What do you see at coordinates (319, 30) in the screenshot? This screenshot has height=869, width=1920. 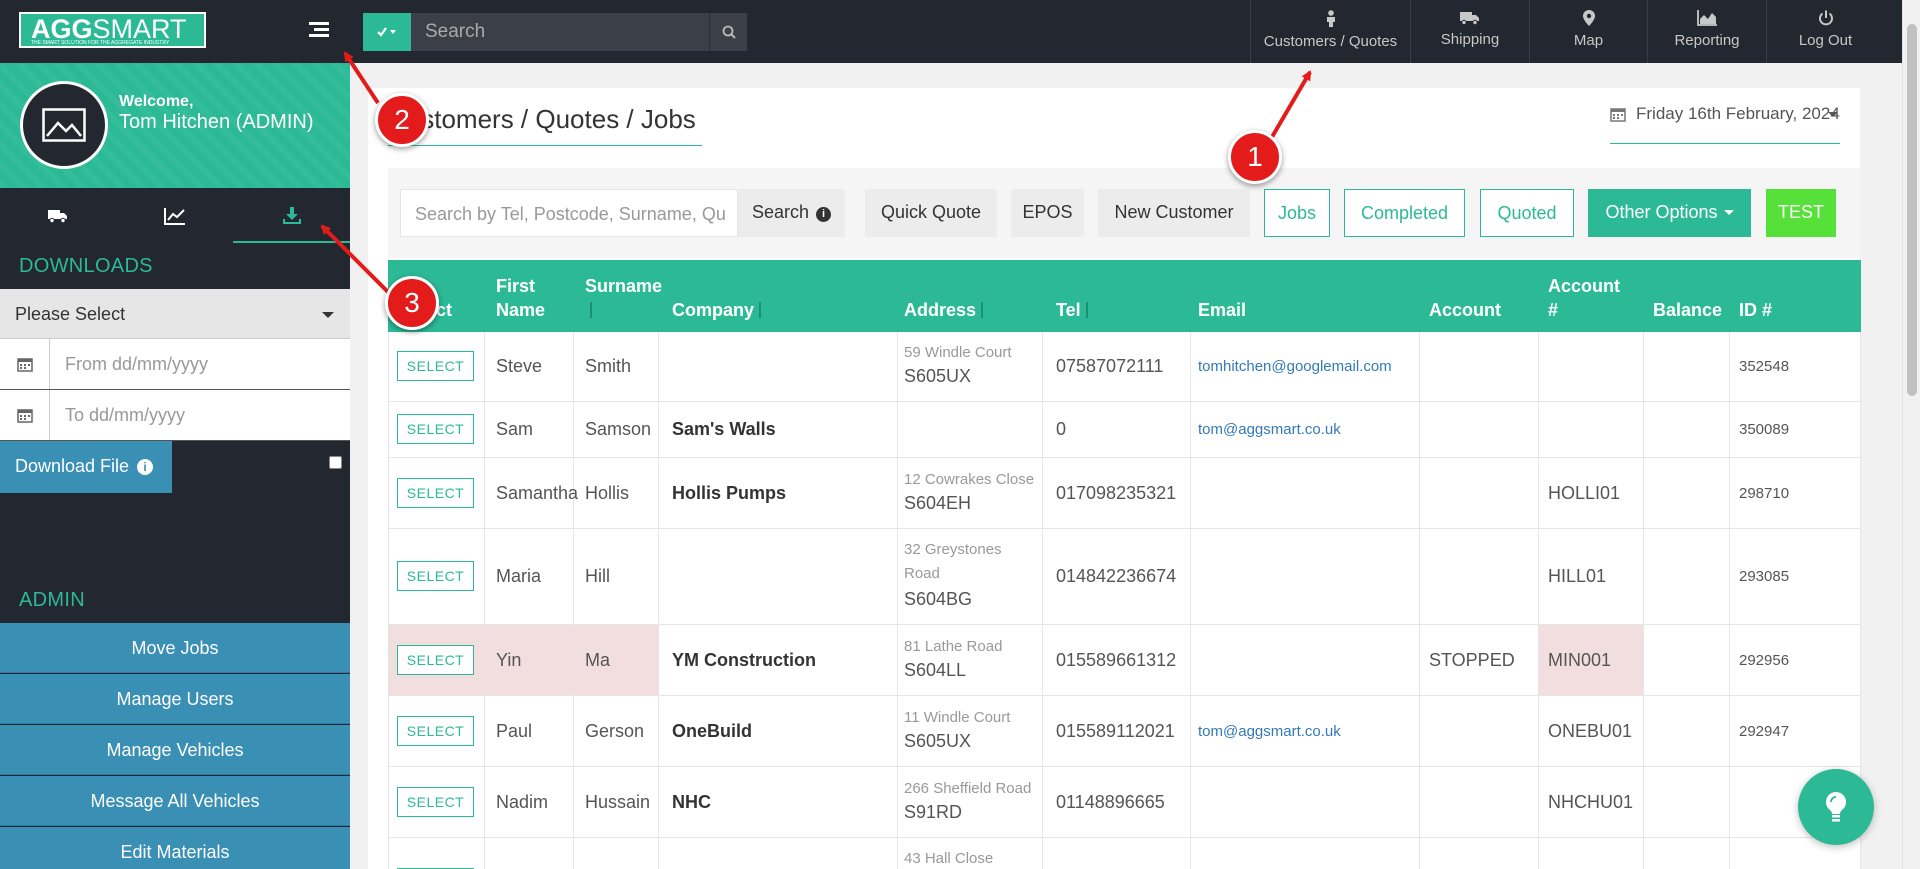 I see `menu-toggle-icon` at bounding box center [319, 30].